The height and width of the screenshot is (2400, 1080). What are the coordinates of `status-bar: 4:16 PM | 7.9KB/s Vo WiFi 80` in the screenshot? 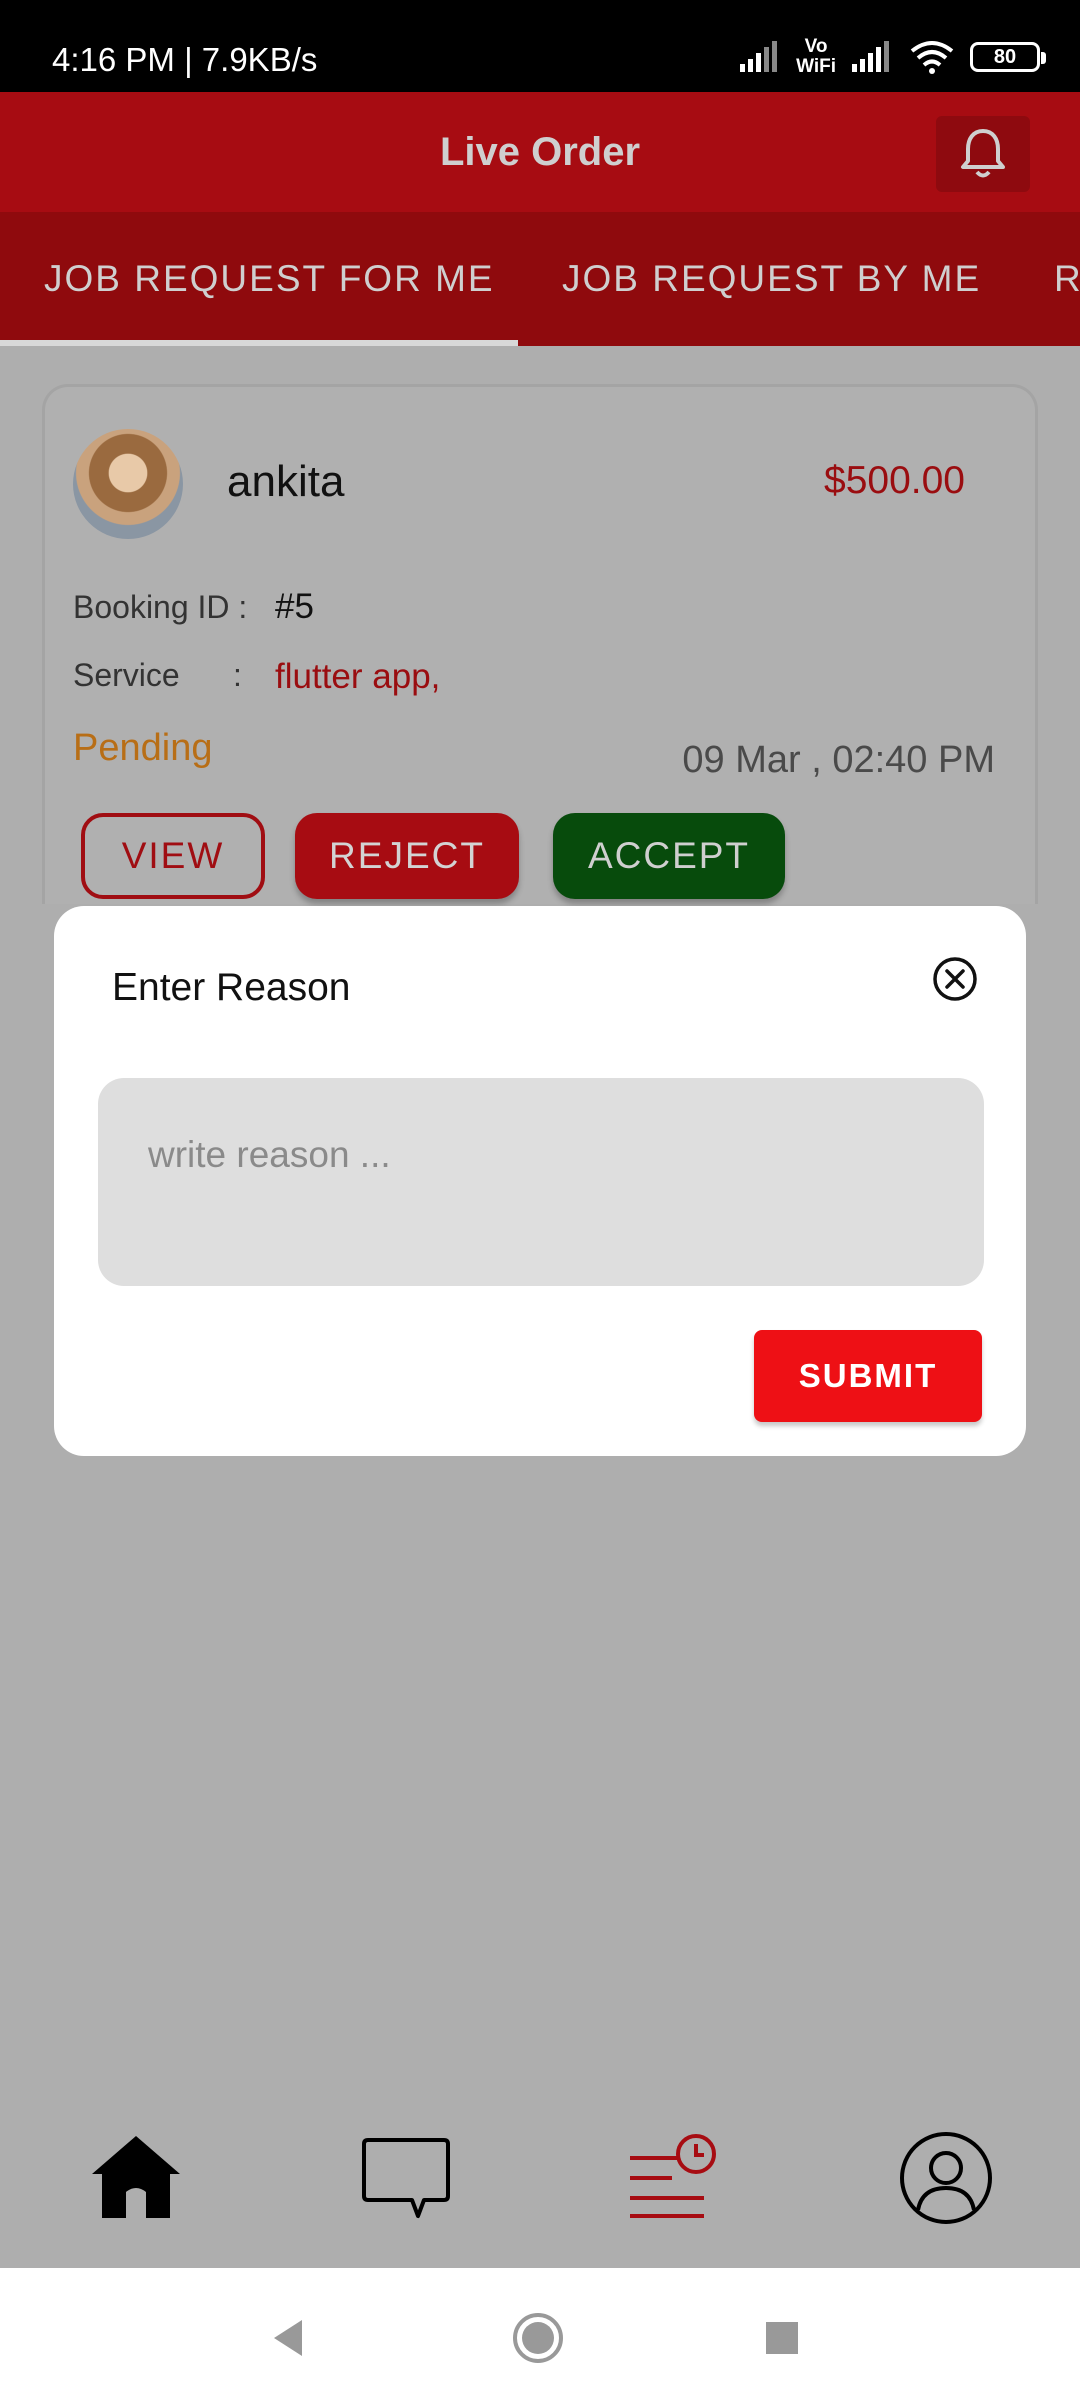 It's located at (540, 46).